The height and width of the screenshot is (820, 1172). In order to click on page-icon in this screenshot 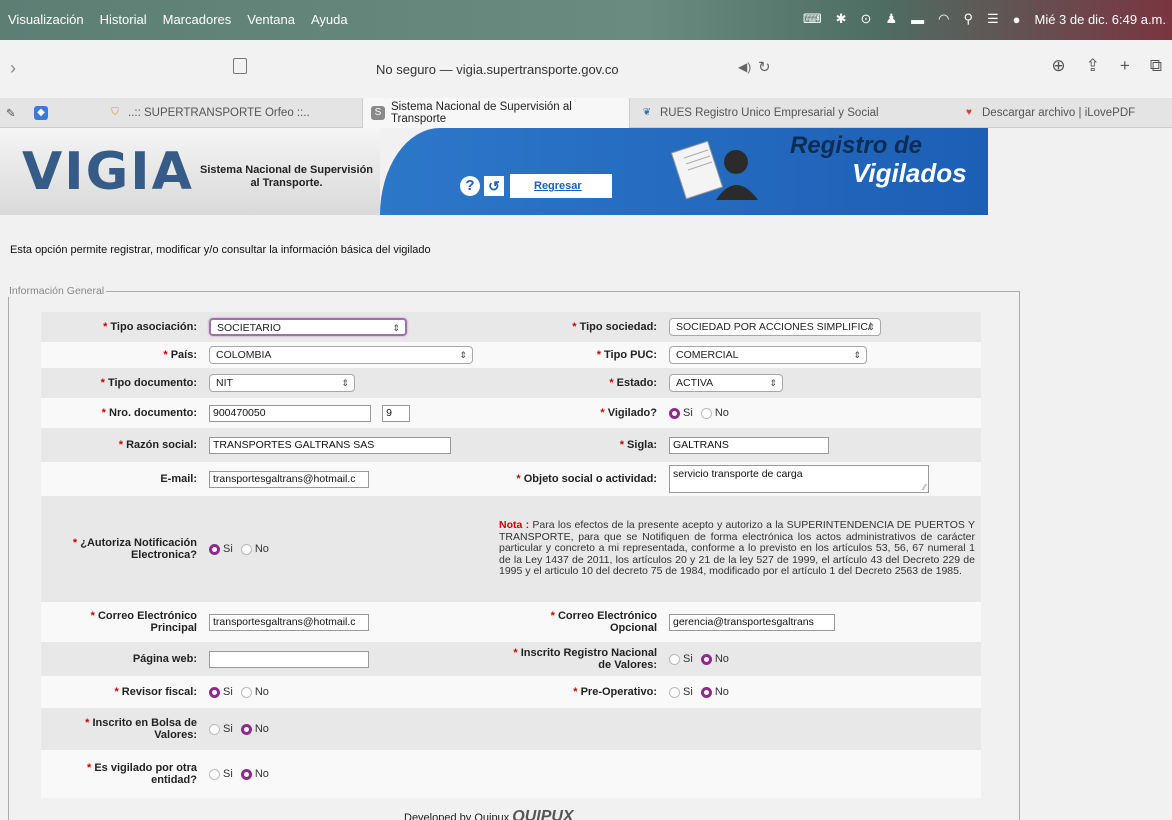, I will do `click(240, 66)`.